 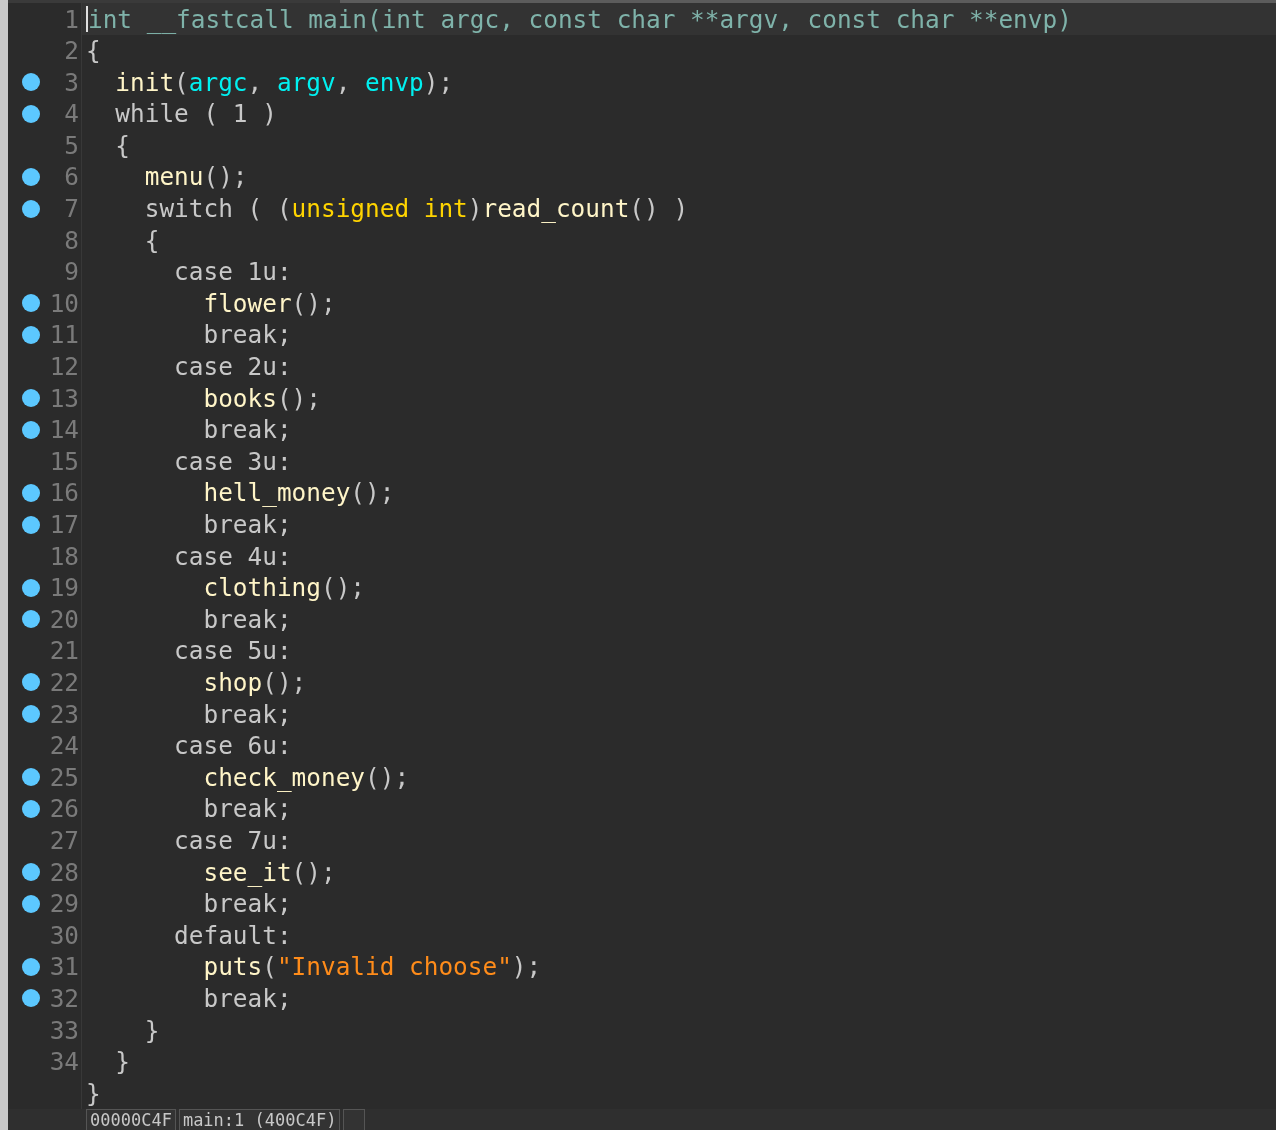 What do you see at coordinates (64, 651) in the screenshot?
I see `line-number: 21` at bounding box center [64, 651].